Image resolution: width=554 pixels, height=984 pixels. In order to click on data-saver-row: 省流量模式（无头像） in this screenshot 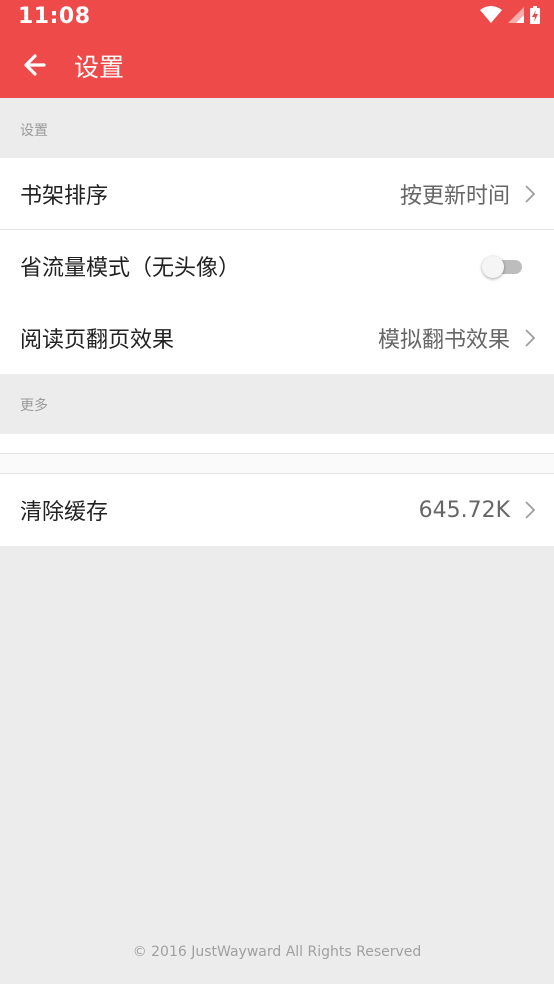, I will do `click(277, 266)`.